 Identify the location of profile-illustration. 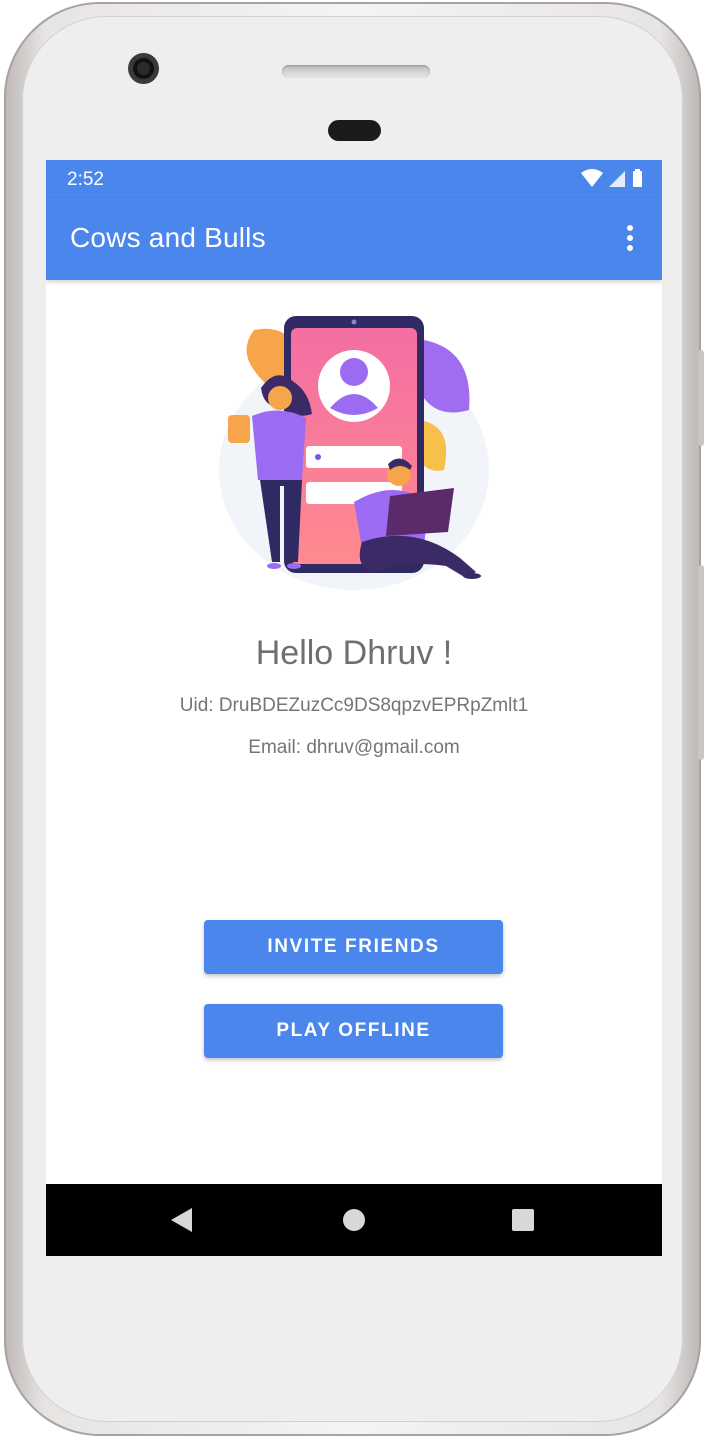
(354, 453).